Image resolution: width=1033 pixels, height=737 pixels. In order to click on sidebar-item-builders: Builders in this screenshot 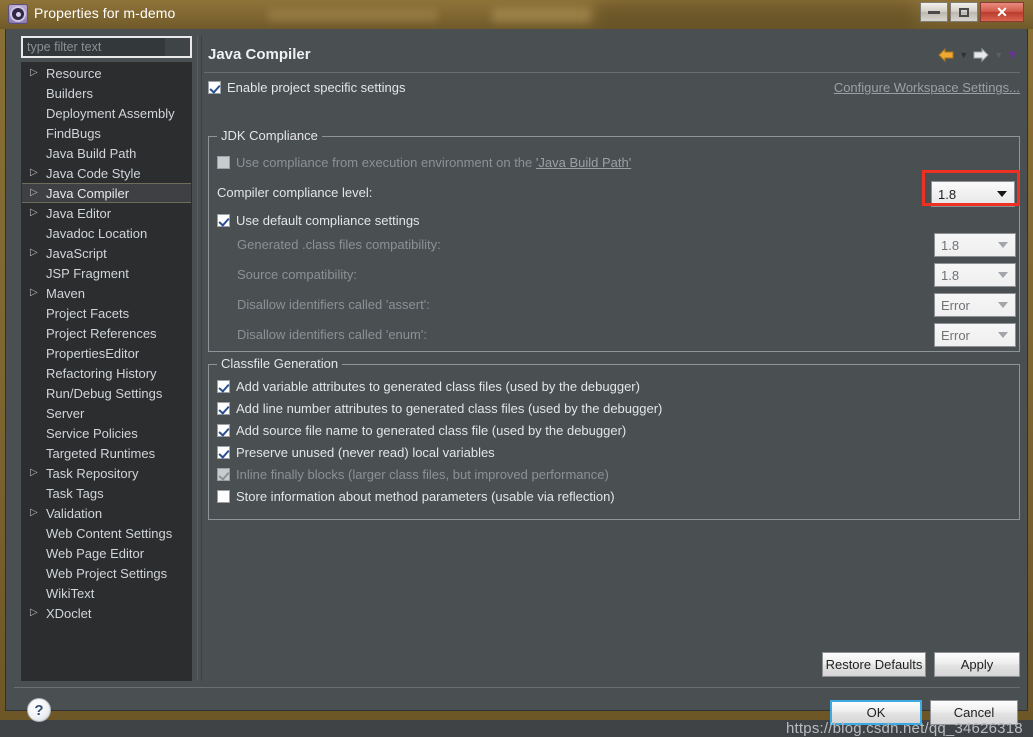, I will do `click(106, 93)`.